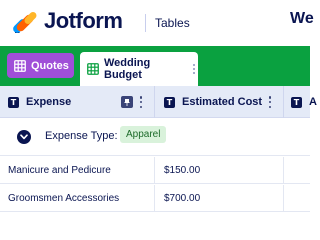 The width and height of the screenshot is (320, 240). What do you see at coordinates (25, 23) in the screenshot?
I see `jotform-logo-icon` at bounding box center [25, 23].